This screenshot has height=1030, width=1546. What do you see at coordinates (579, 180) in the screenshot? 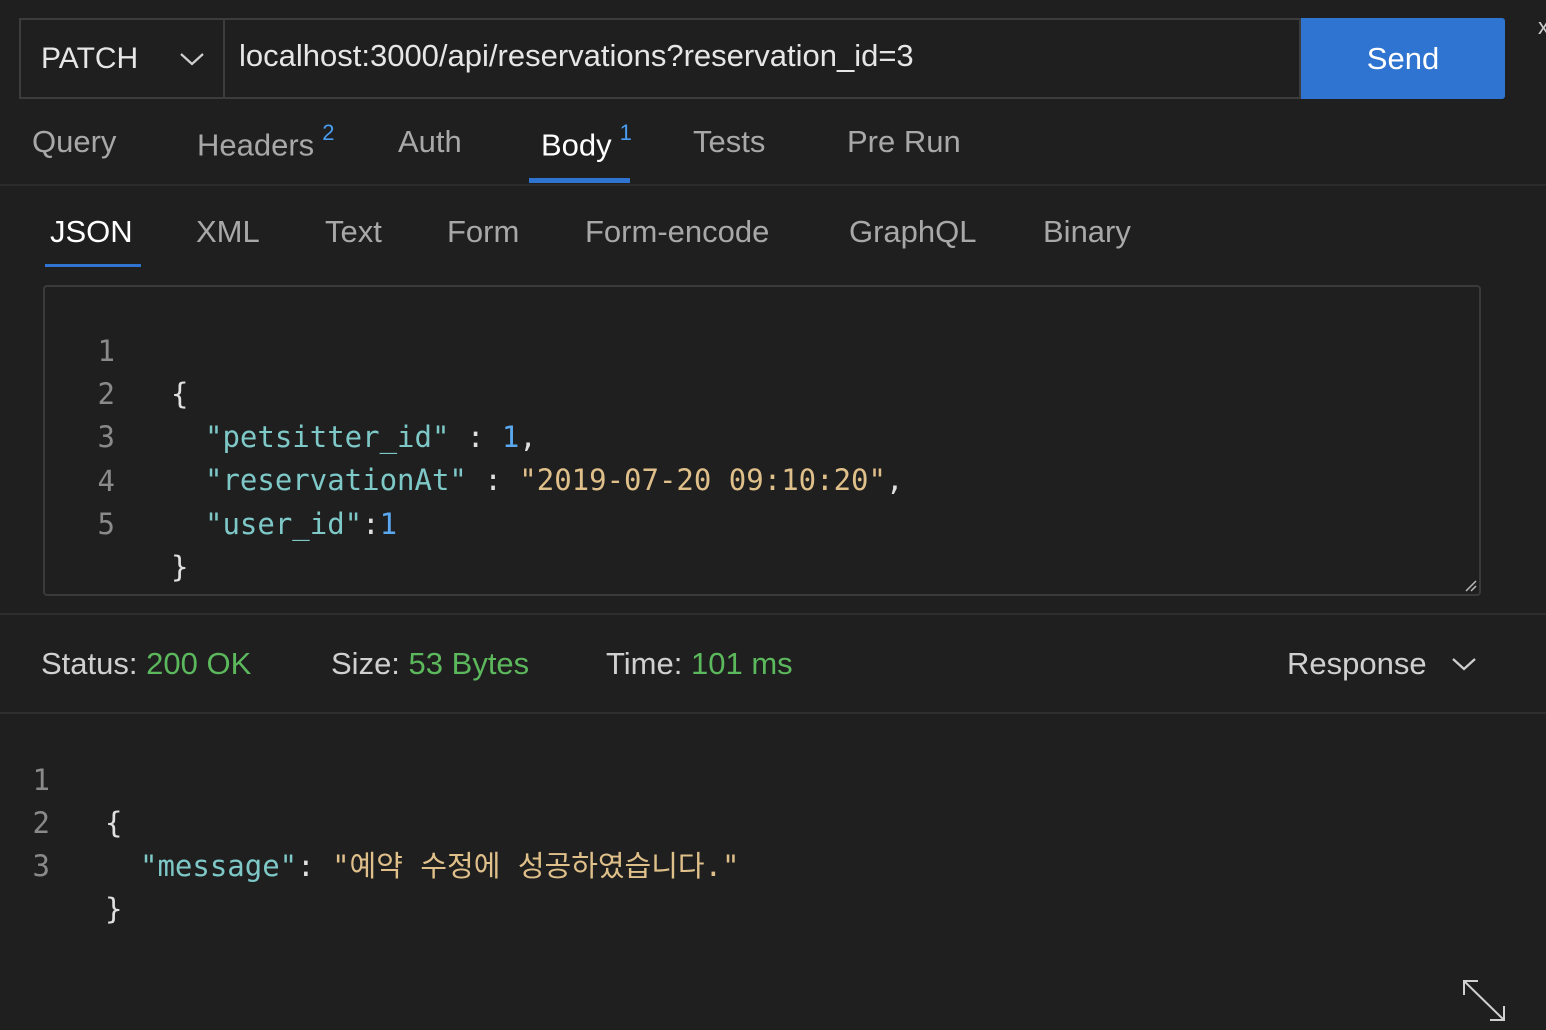
I see `active-tab-indicator` at bounding box center [579, 180].